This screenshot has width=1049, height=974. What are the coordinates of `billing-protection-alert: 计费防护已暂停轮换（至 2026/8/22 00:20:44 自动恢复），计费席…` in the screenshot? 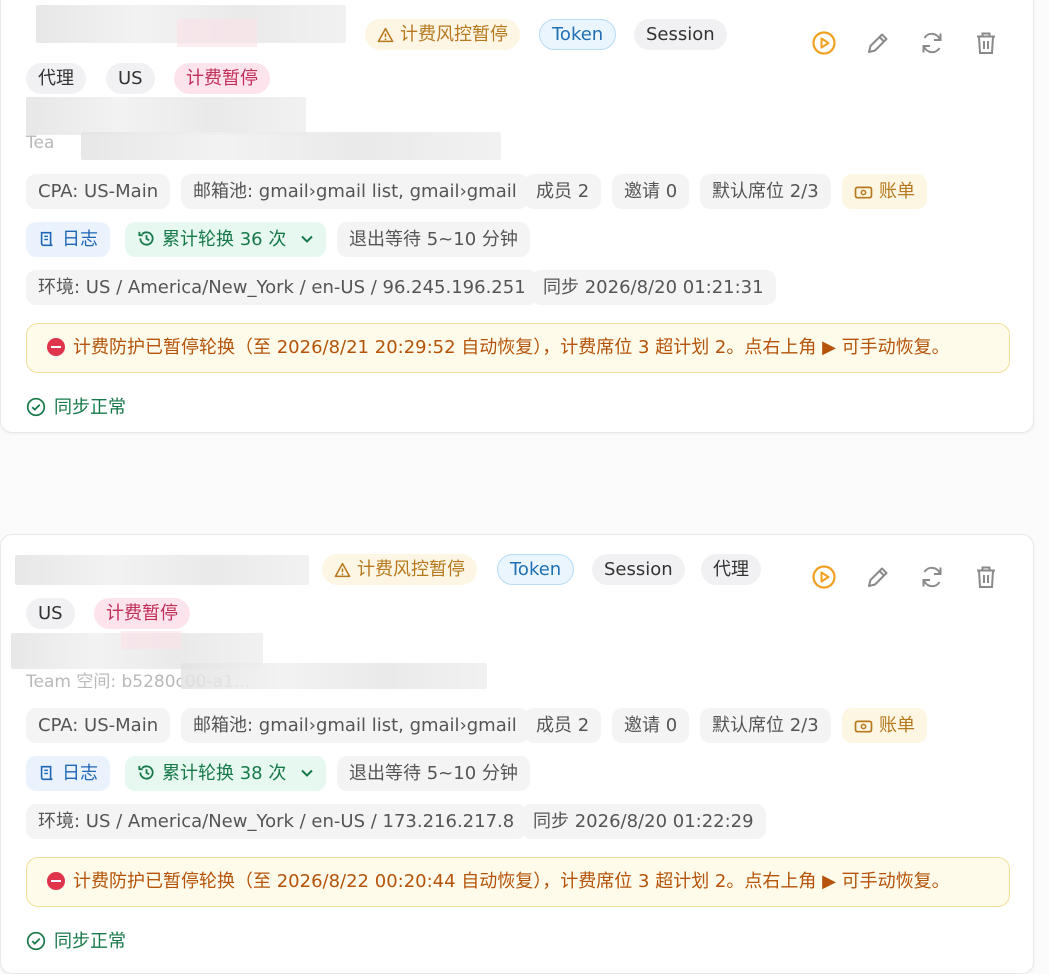 It's located at (518, 882).